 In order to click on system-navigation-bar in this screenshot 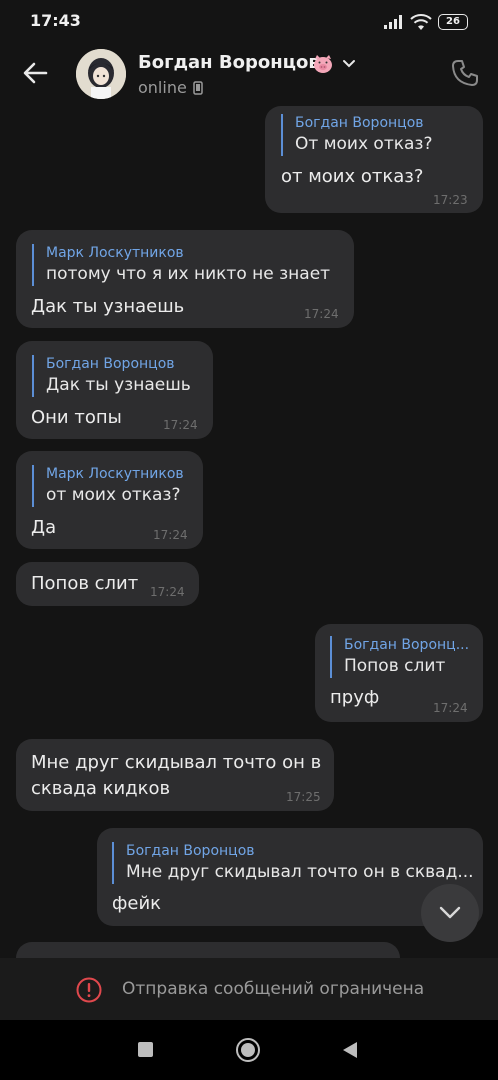, I will do `click(249, 1050)`.